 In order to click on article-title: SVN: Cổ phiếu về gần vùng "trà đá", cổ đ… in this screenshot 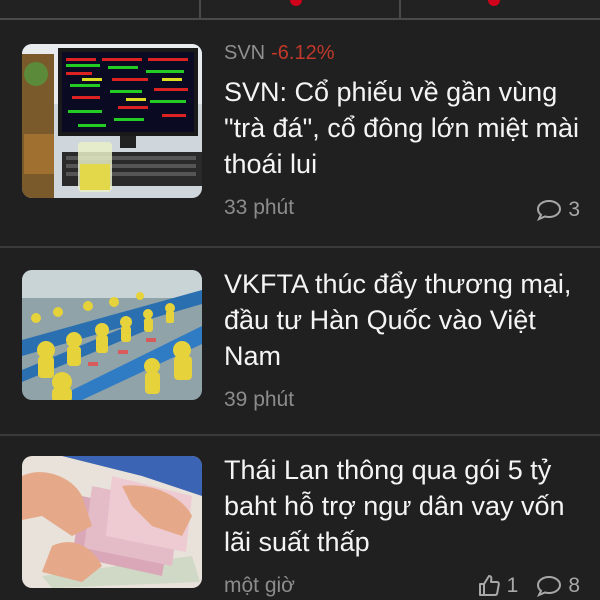, I will do `click(404, 128)`.